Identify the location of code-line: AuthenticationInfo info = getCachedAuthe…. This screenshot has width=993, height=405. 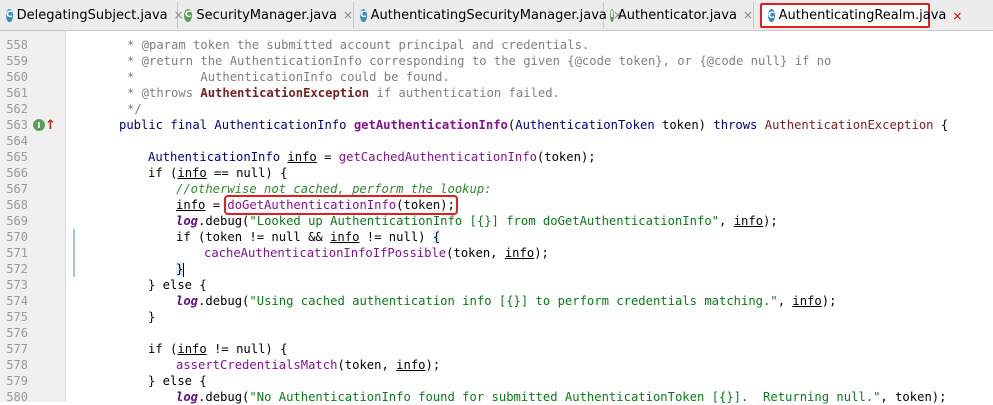
(372, 157).